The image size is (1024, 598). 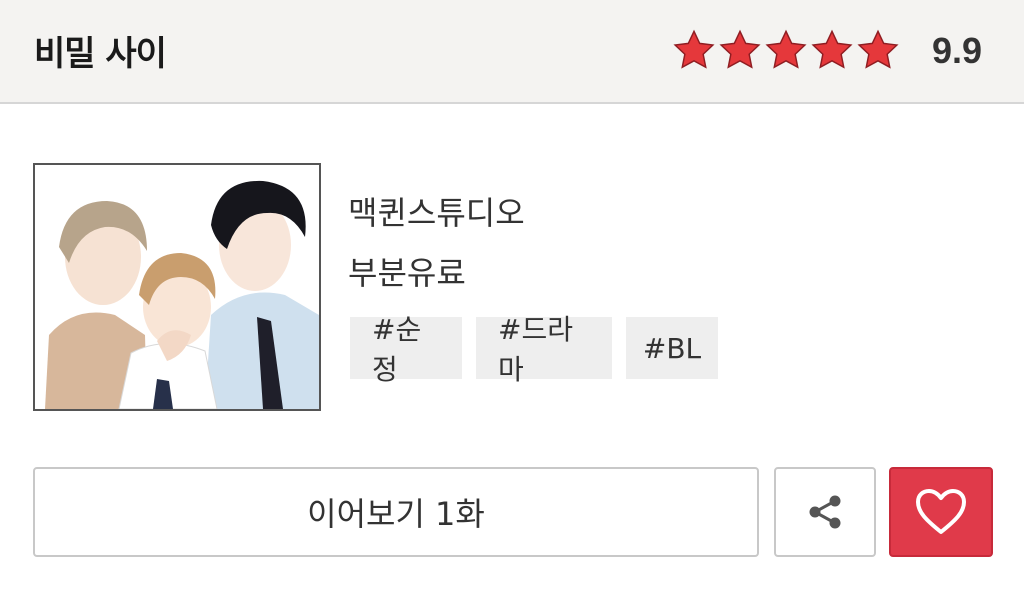 I want to click on author-name: 맥퀸스튜디오, so click(x=436, y=213).